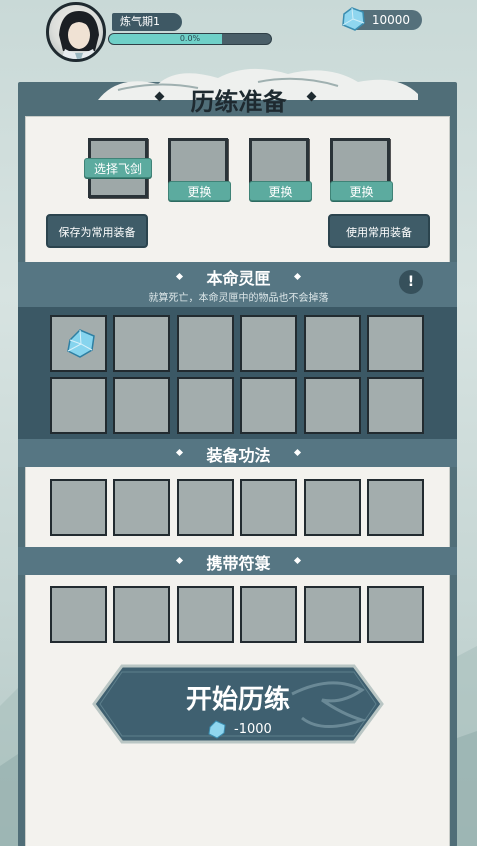 This screenshot has width=477, height=846. I want to click on exp-progress-bar: 0.0%, so click(190, 39).